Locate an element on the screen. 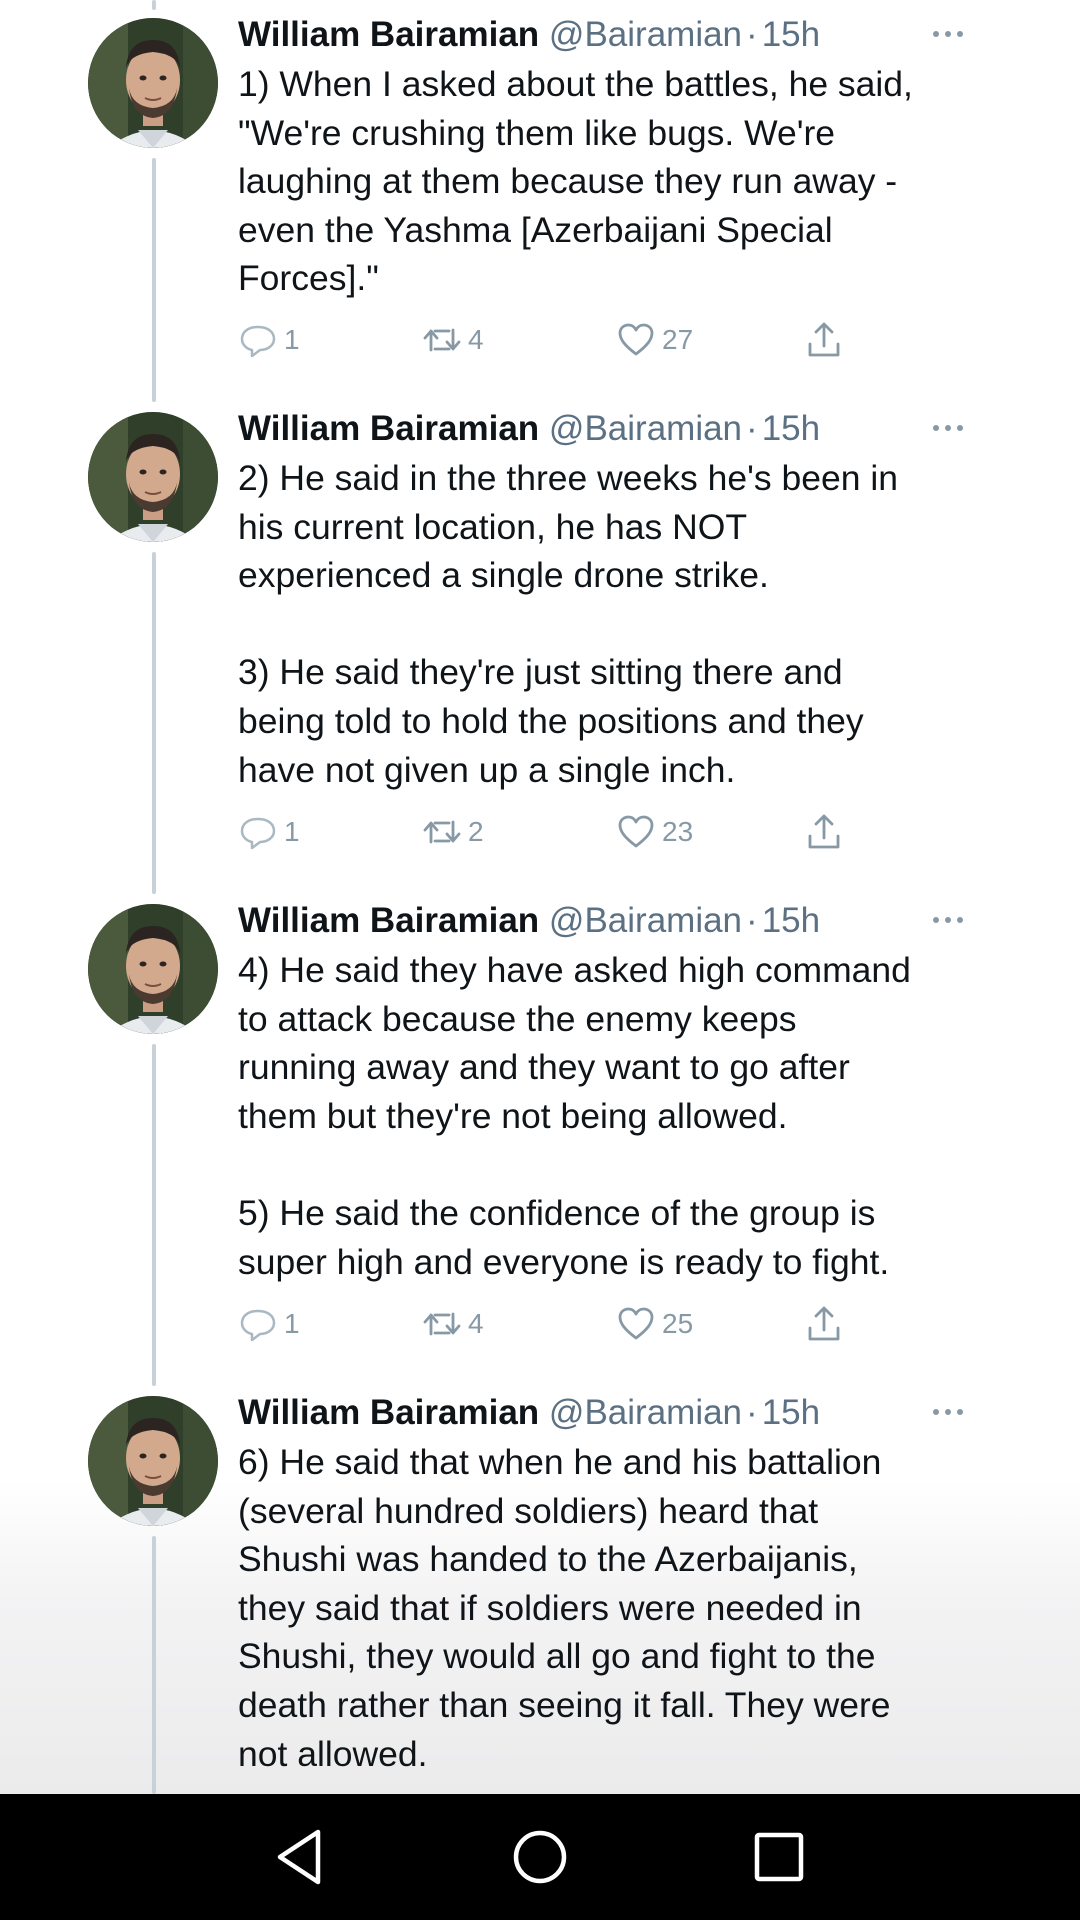  like-button: 25 is located at coordinates (654, 1324).